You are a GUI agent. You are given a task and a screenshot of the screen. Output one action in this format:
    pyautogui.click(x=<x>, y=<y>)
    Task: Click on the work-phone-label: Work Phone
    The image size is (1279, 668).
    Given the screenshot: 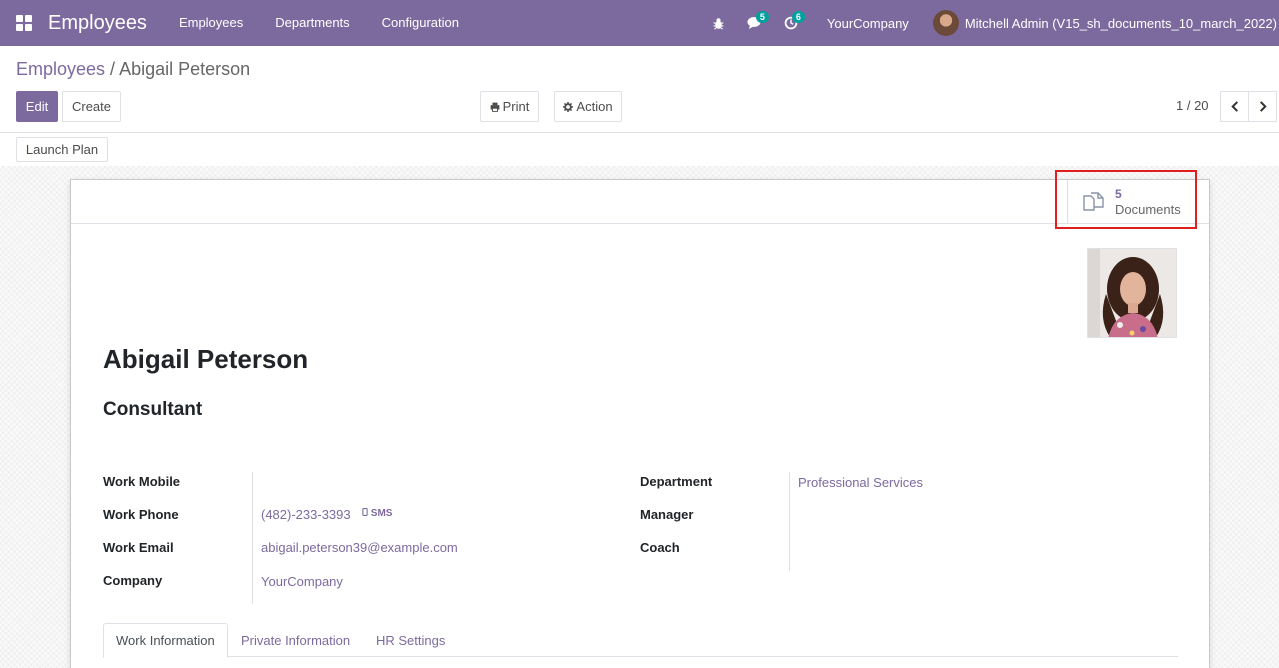 What is the action you would take?
    pyautogui.click(x=141, y=514)
    